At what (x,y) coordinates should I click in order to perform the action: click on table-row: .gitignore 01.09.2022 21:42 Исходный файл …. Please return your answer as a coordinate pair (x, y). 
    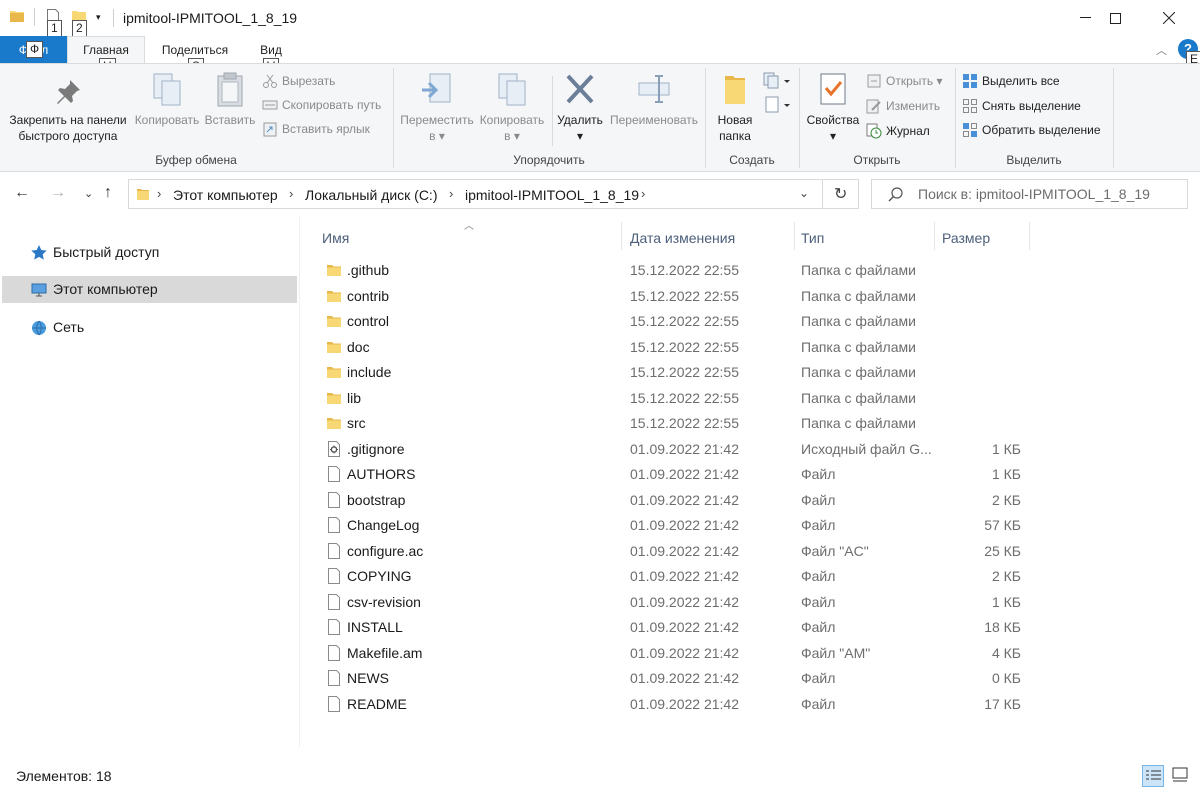
    Looking at the image, I should click on (672, 449).